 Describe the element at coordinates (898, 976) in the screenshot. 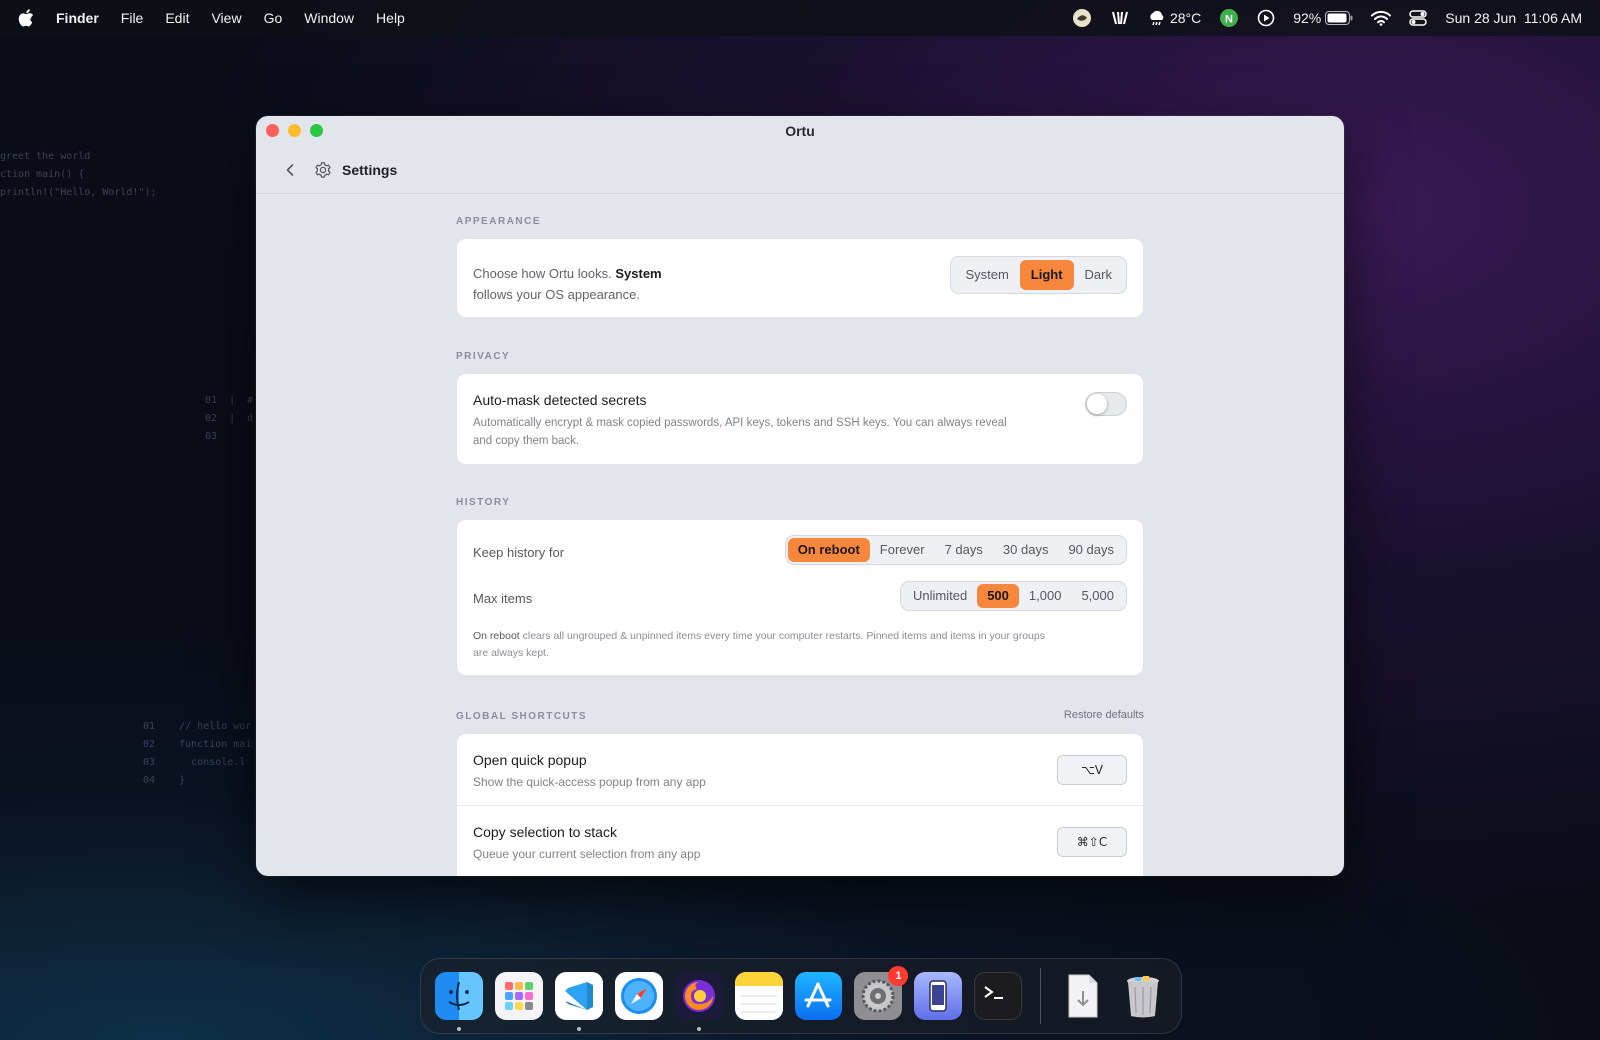

I see `notification-badge: 1` at that location.